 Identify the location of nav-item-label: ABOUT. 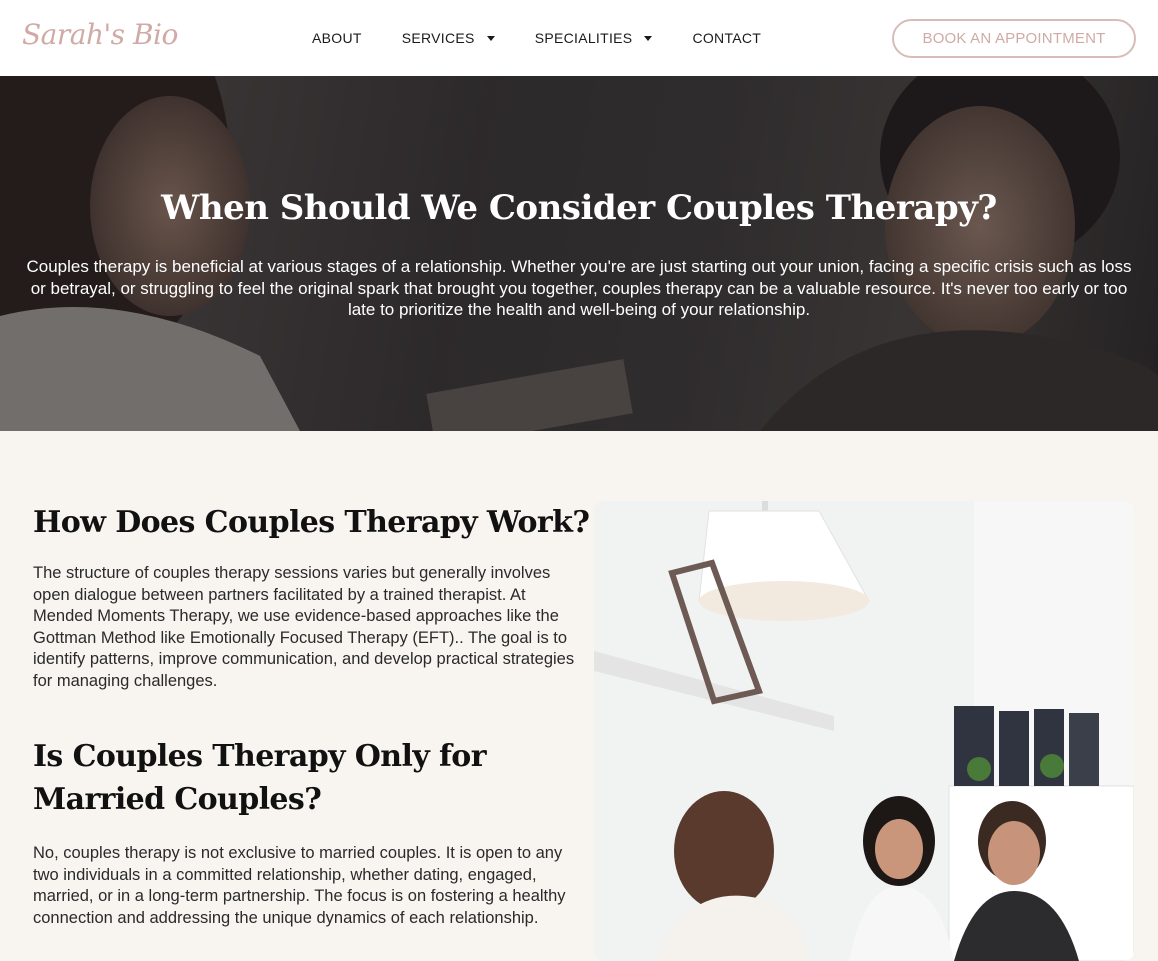
(337, 38).